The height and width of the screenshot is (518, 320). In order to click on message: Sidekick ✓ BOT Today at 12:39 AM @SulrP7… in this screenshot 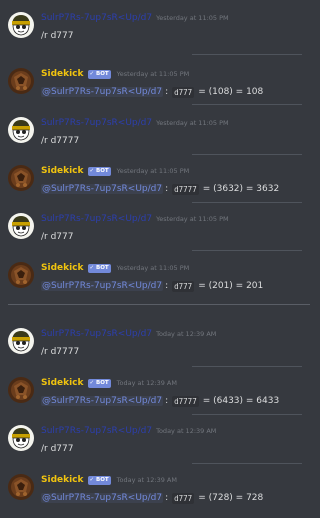, I will do `click(155, 494)`.